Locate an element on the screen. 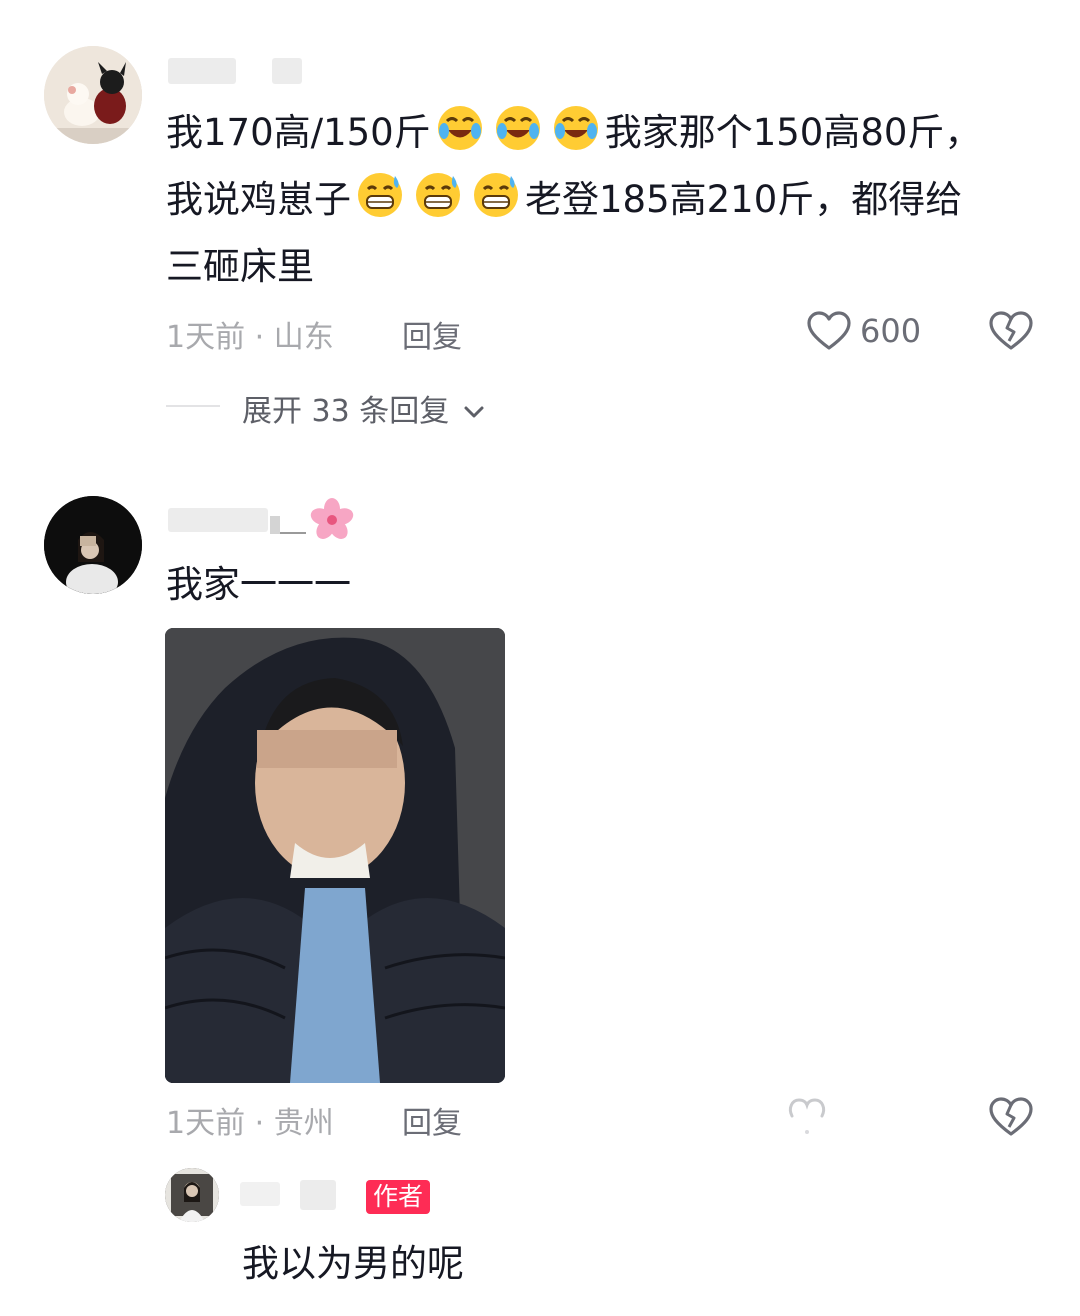 The width and height of the screenshot is (1080, 1316). author-name-masked is located at coordinates (260, 1194).